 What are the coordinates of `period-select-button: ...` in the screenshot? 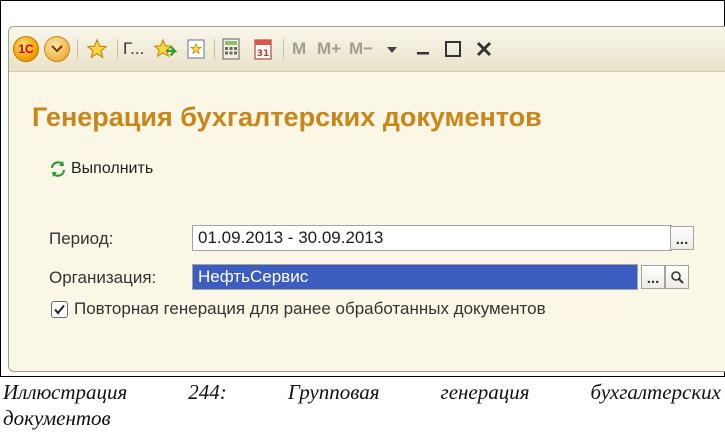 It's located at (682, 238).